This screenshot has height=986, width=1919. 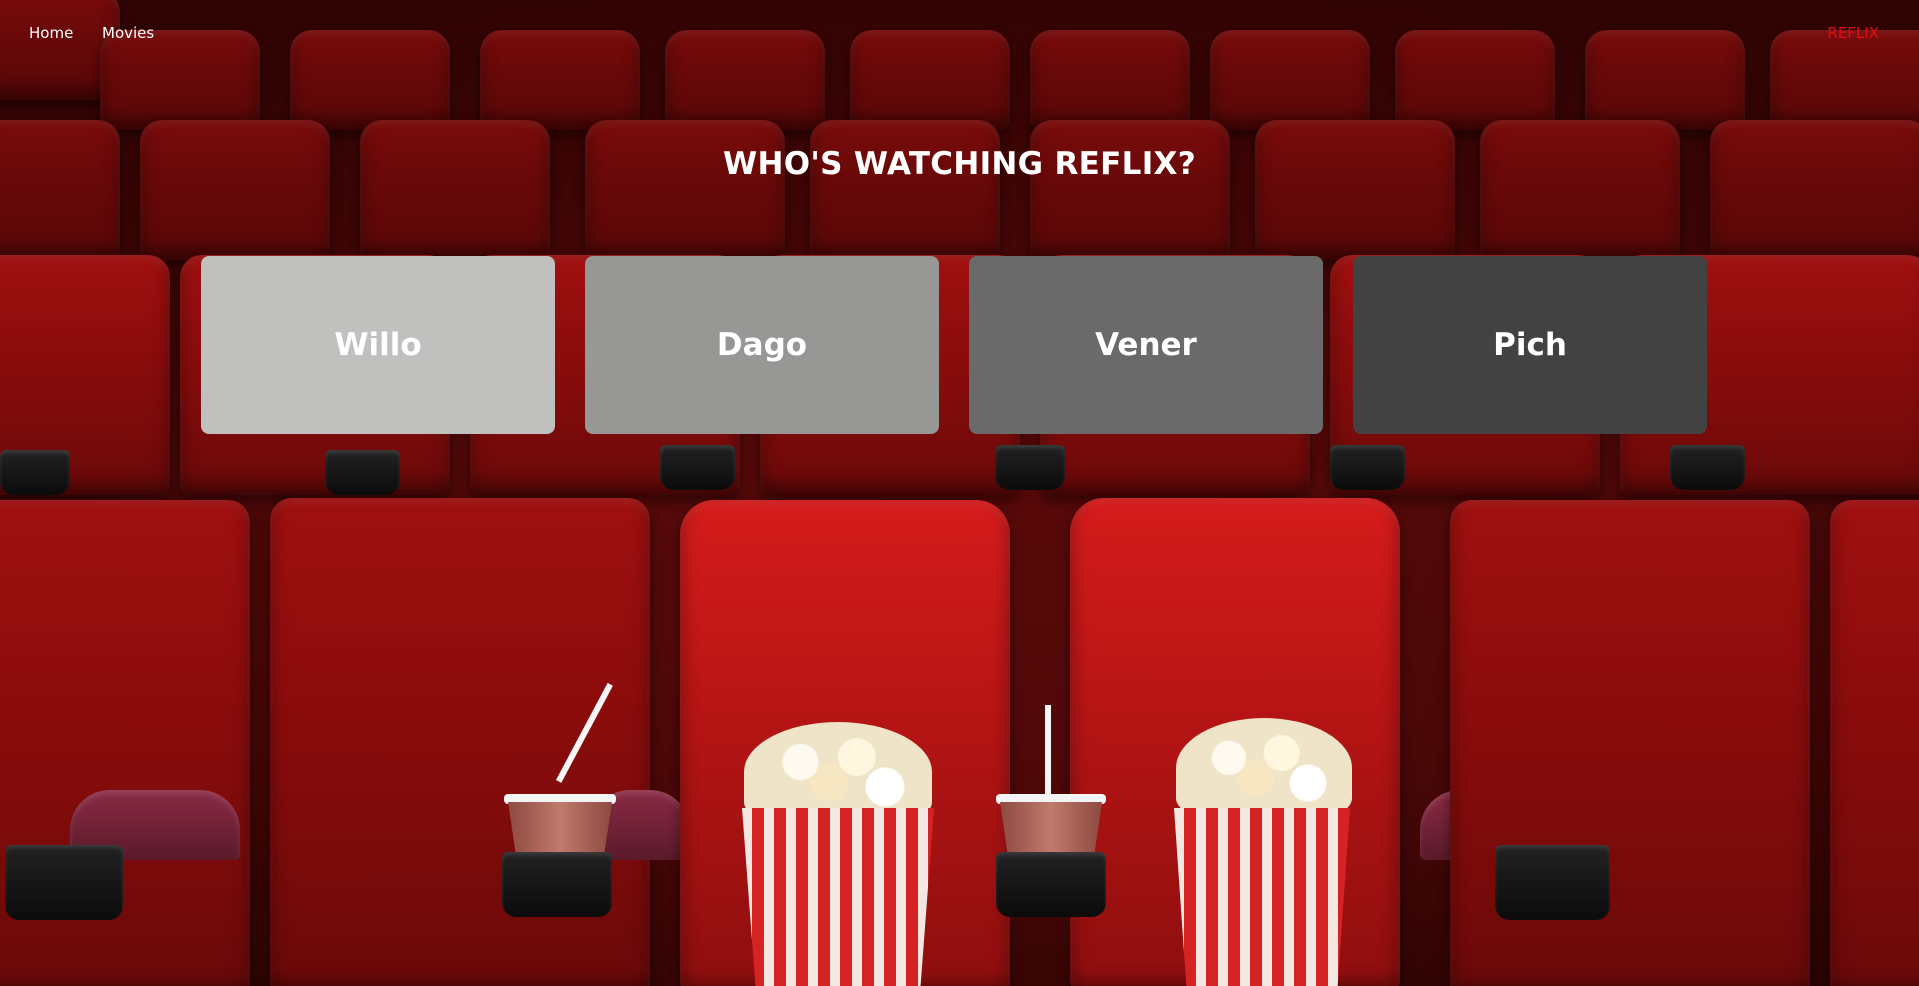 I want to click on profile-name: Vener, so click(x=1146, y=345).